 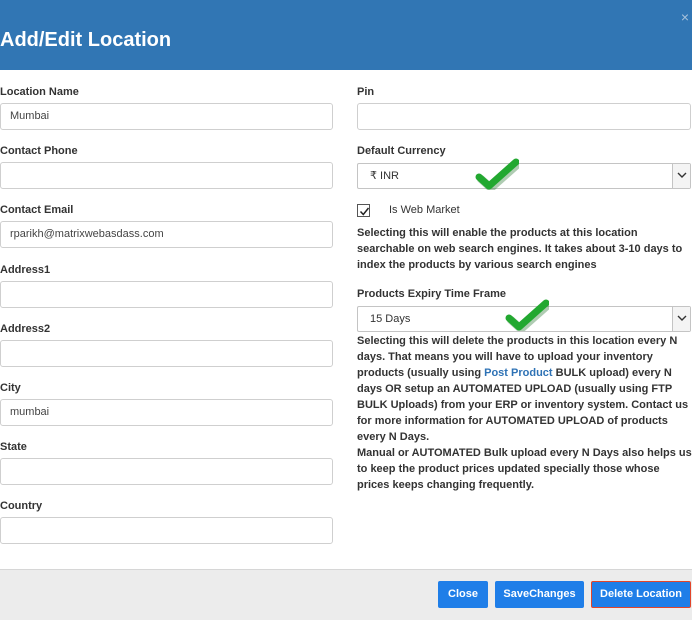 What do you see at coordinates (641, 594) in the screenshot?
I see `delete-location-button: Delete Location` at bounding box center [641, 594].